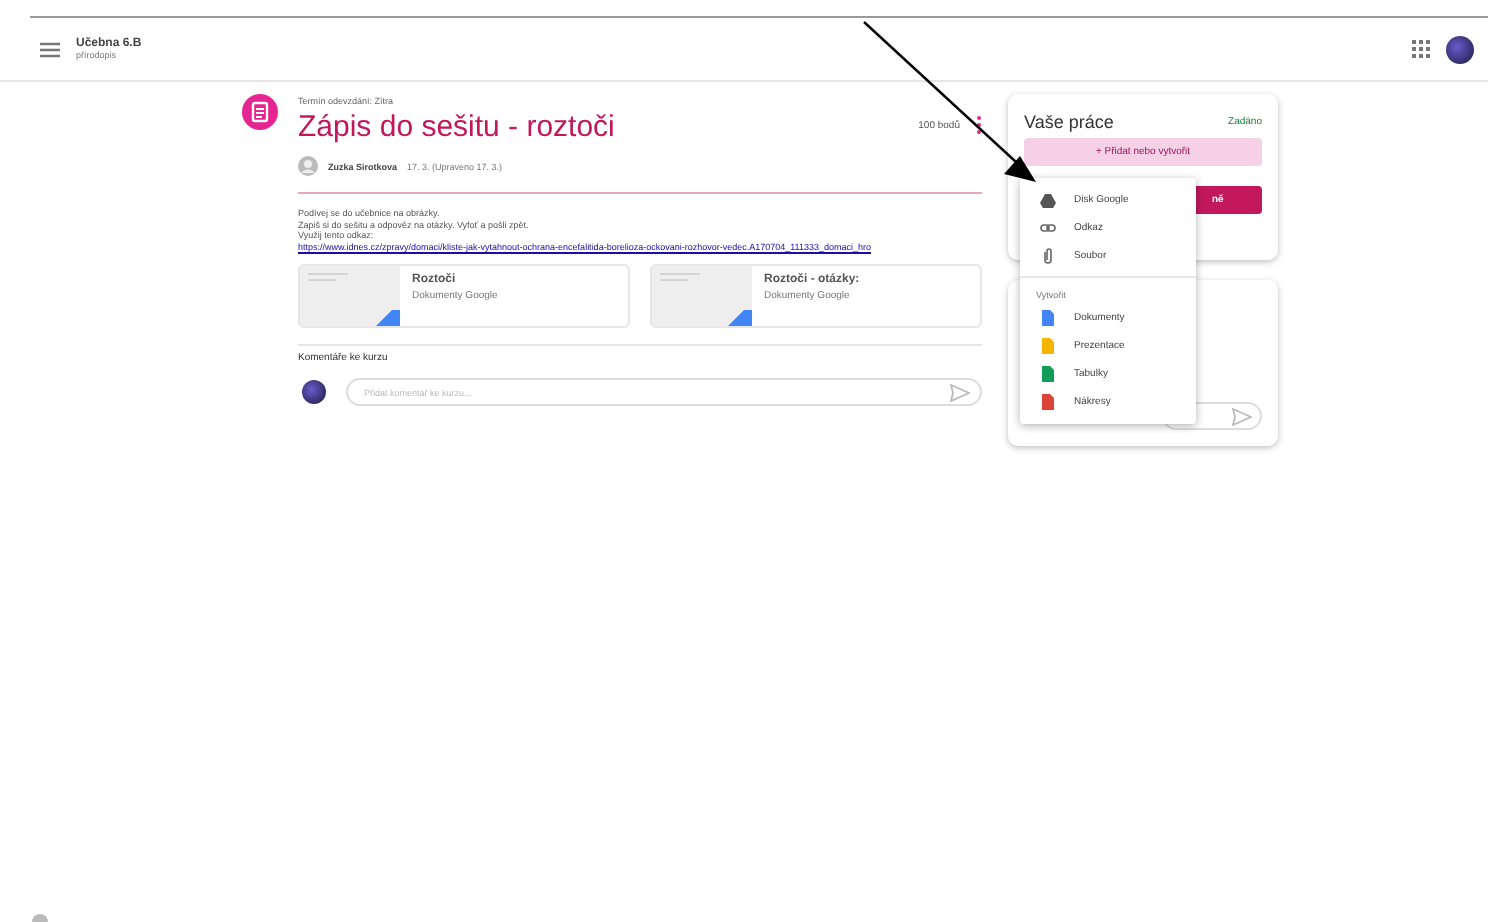  Describe the element at coordinates (979, 125) in the screenshot. I see `more-icon` at that location.